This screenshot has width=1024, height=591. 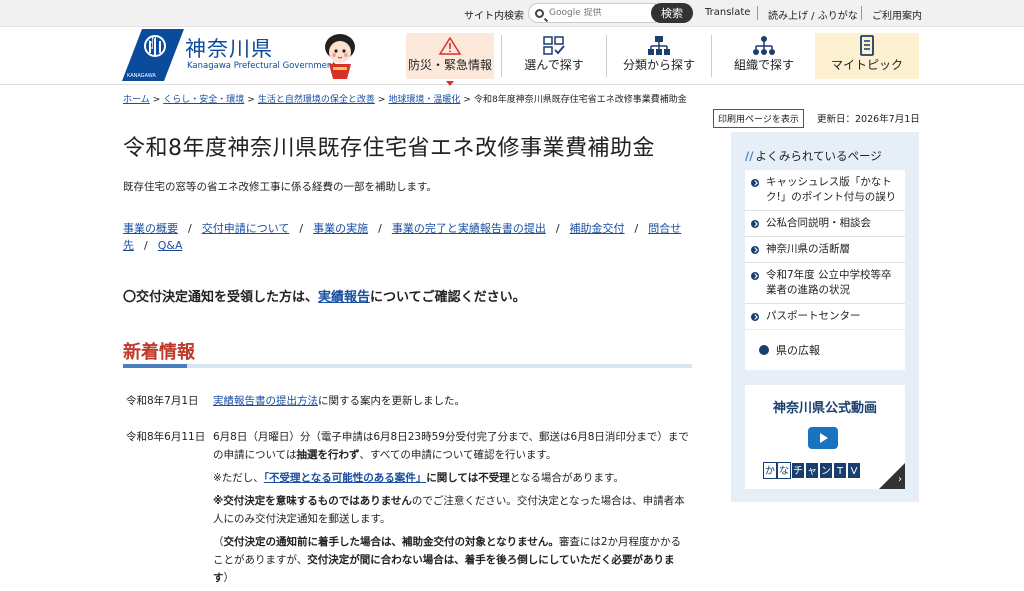 What do you see at coordinates (340, 228) in the screenshot?
I see `anchor-implementation: 事業の実施` at bounding box center [340, 228].